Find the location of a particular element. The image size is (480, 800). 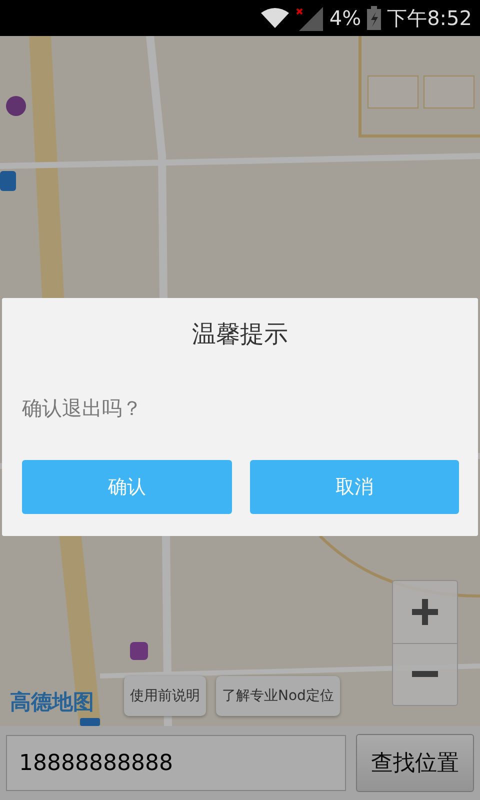

hint-button: 了解专业Nod定位 is located at coordinates (278, 696).